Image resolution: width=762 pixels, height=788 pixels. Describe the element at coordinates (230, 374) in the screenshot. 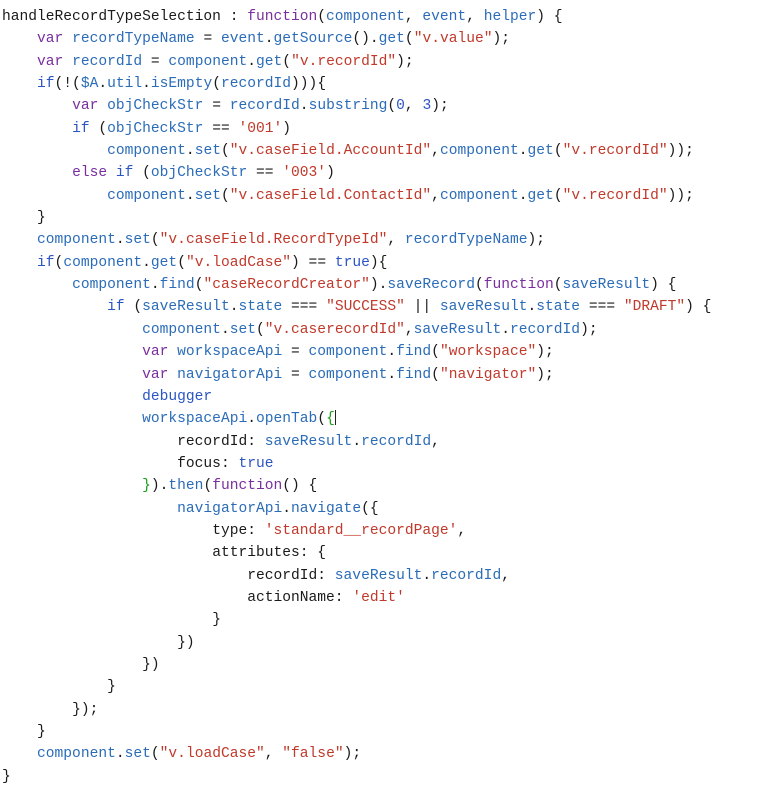

I see `code-token-ident: navigatorApi` at that location.